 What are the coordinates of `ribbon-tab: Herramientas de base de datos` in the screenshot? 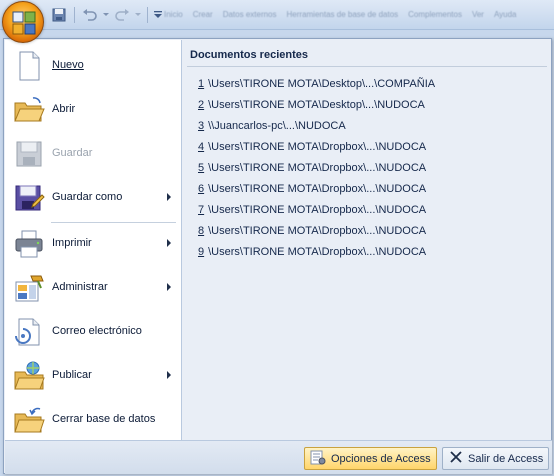 It's located at (343, 14).